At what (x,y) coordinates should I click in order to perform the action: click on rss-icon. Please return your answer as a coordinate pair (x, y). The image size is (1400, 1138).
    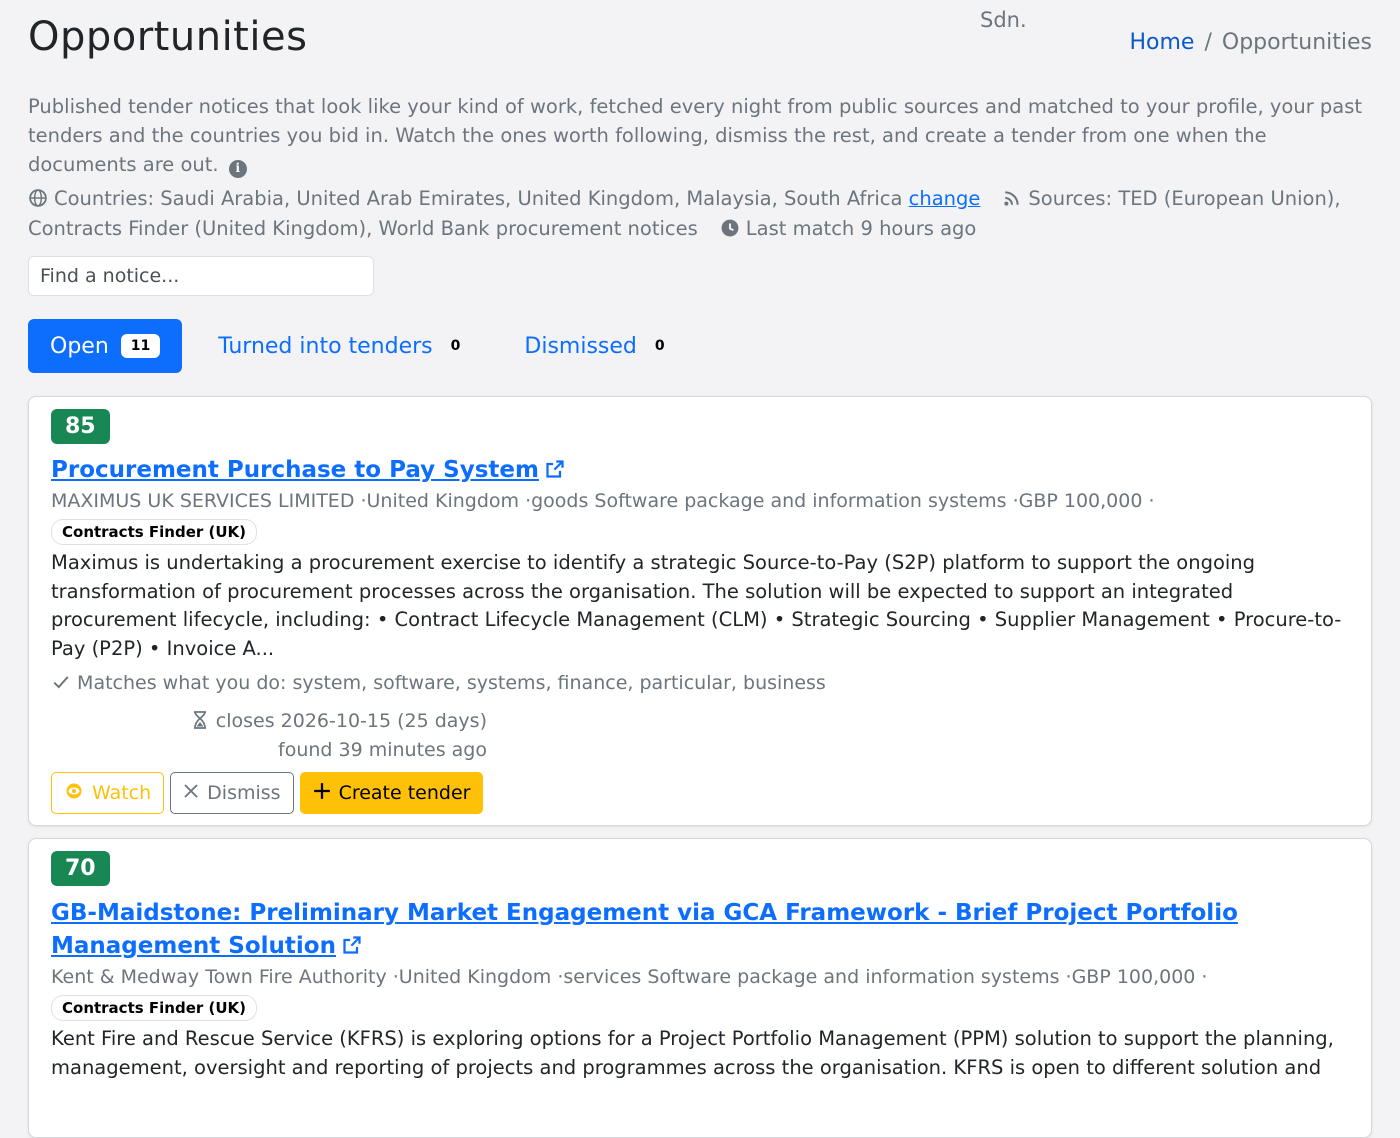
    Looking at the image, I should click on (1012, 199).